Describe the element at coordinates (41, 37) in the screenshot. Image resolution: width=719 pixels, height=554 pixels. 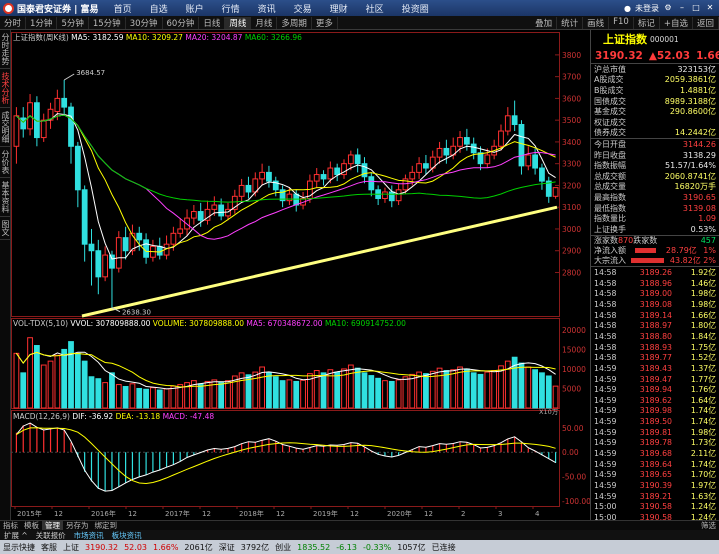
I see `chart-title: 上证指数(周K线)` at that location.